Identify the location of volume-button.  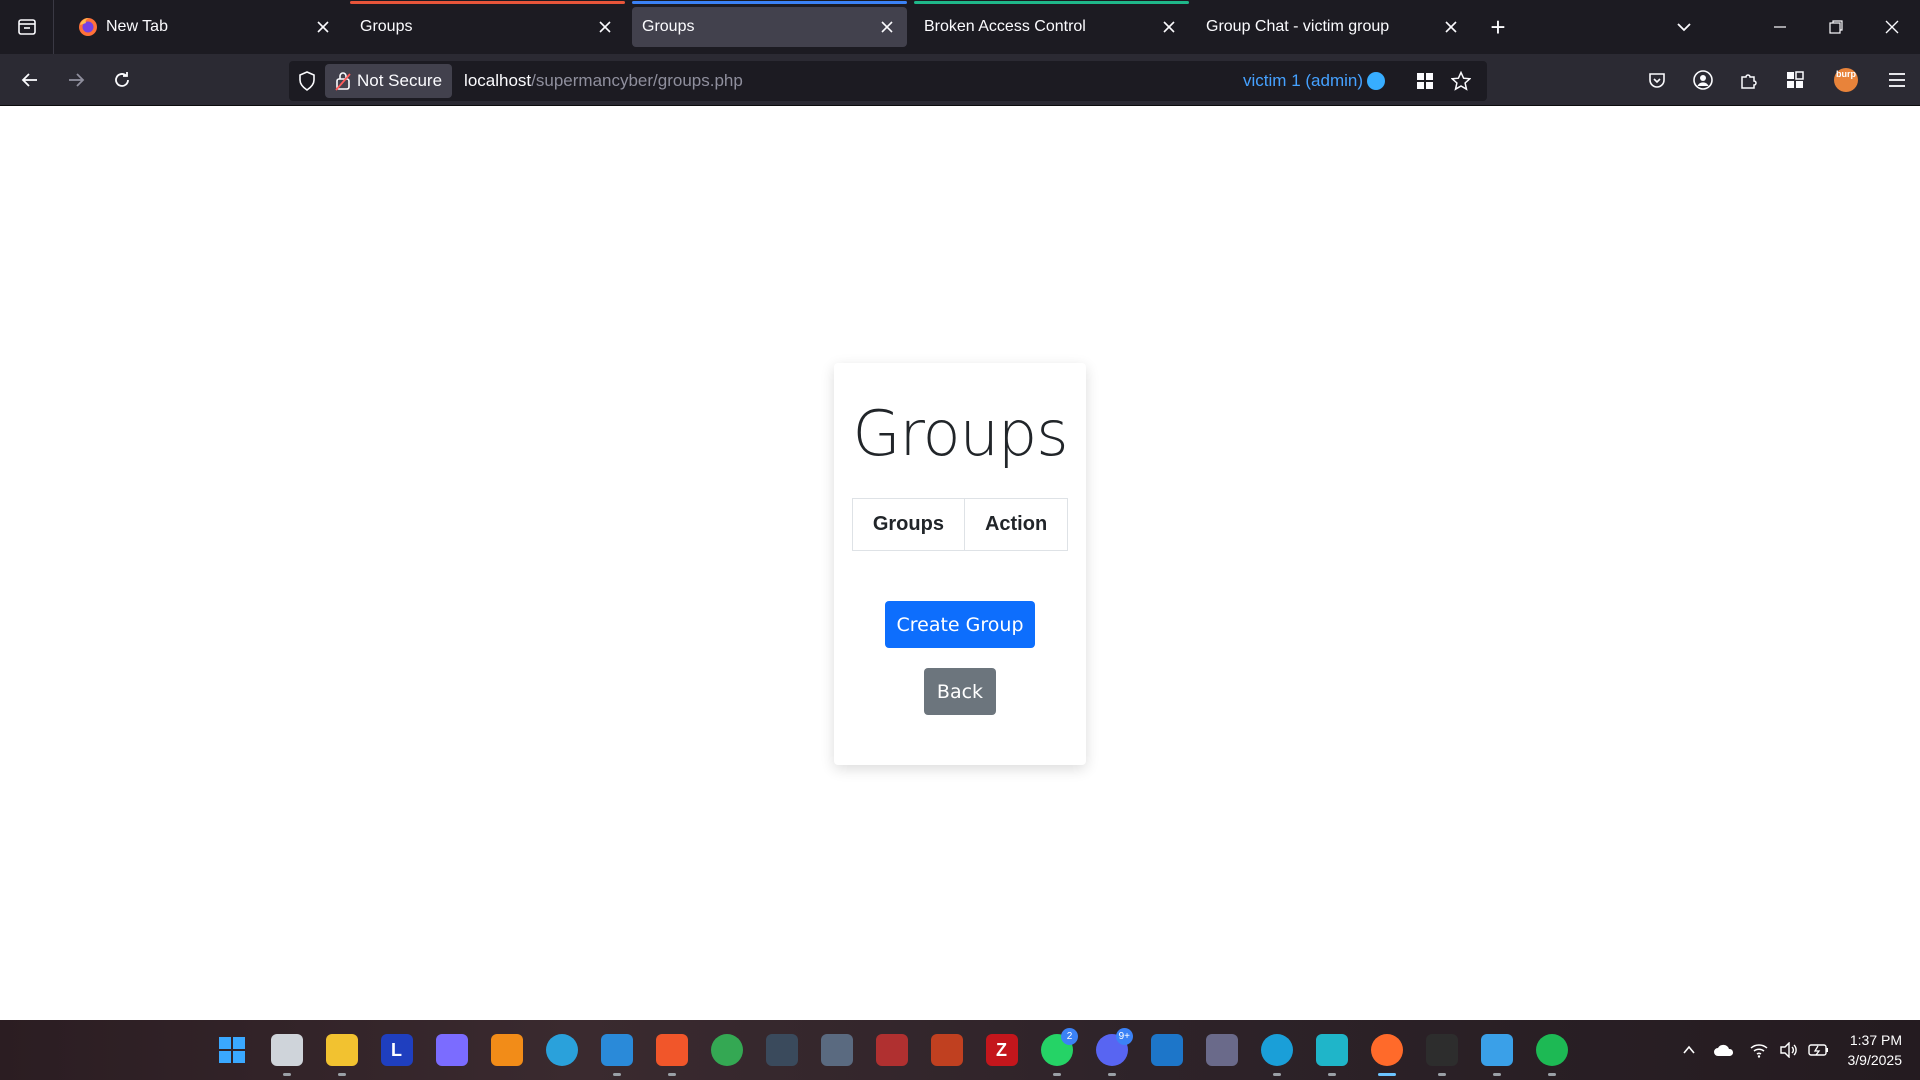
(1789, 1050).